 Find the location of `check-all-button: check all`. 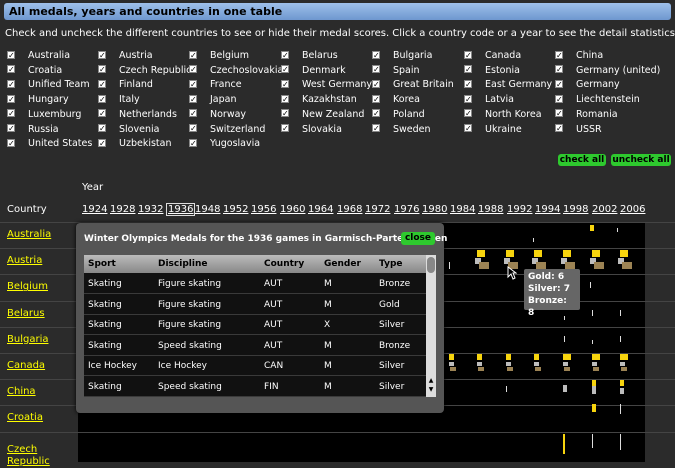

check-all-button: check all is located at coordinates (582, 160).